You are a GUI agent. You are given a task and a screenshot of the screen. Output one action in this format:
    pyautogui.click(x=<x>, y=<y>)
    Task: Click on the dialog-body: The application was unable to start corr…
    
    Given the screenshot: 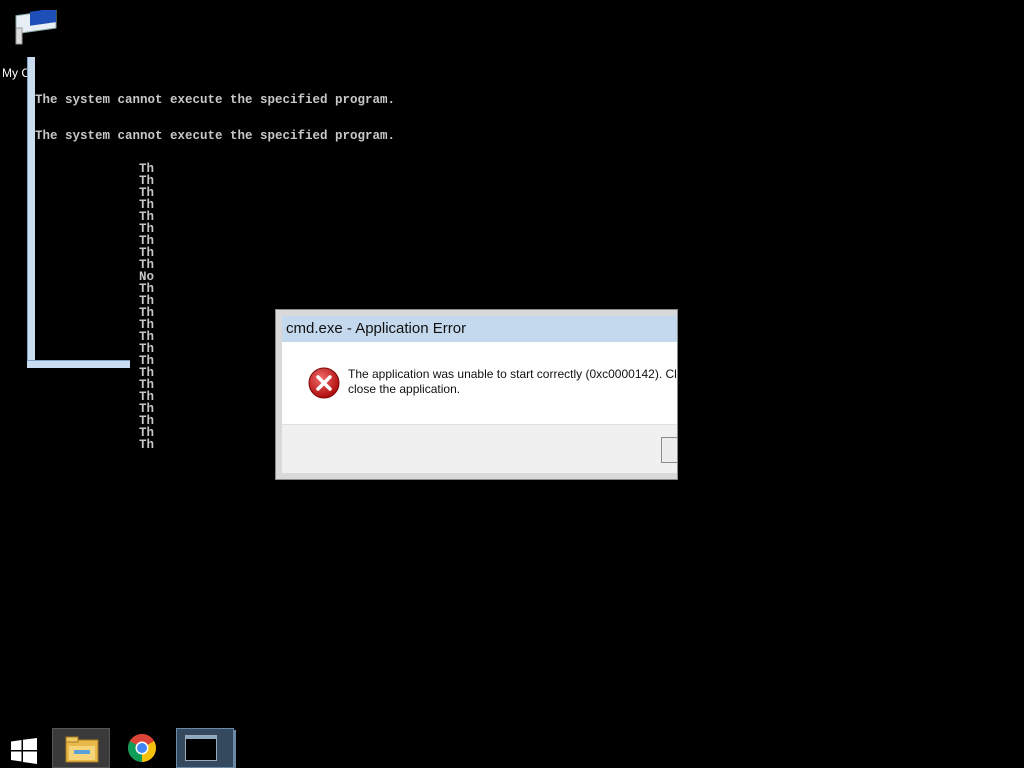 What is the action you would take?
    pyautogui.click(x=479, y=383)
    